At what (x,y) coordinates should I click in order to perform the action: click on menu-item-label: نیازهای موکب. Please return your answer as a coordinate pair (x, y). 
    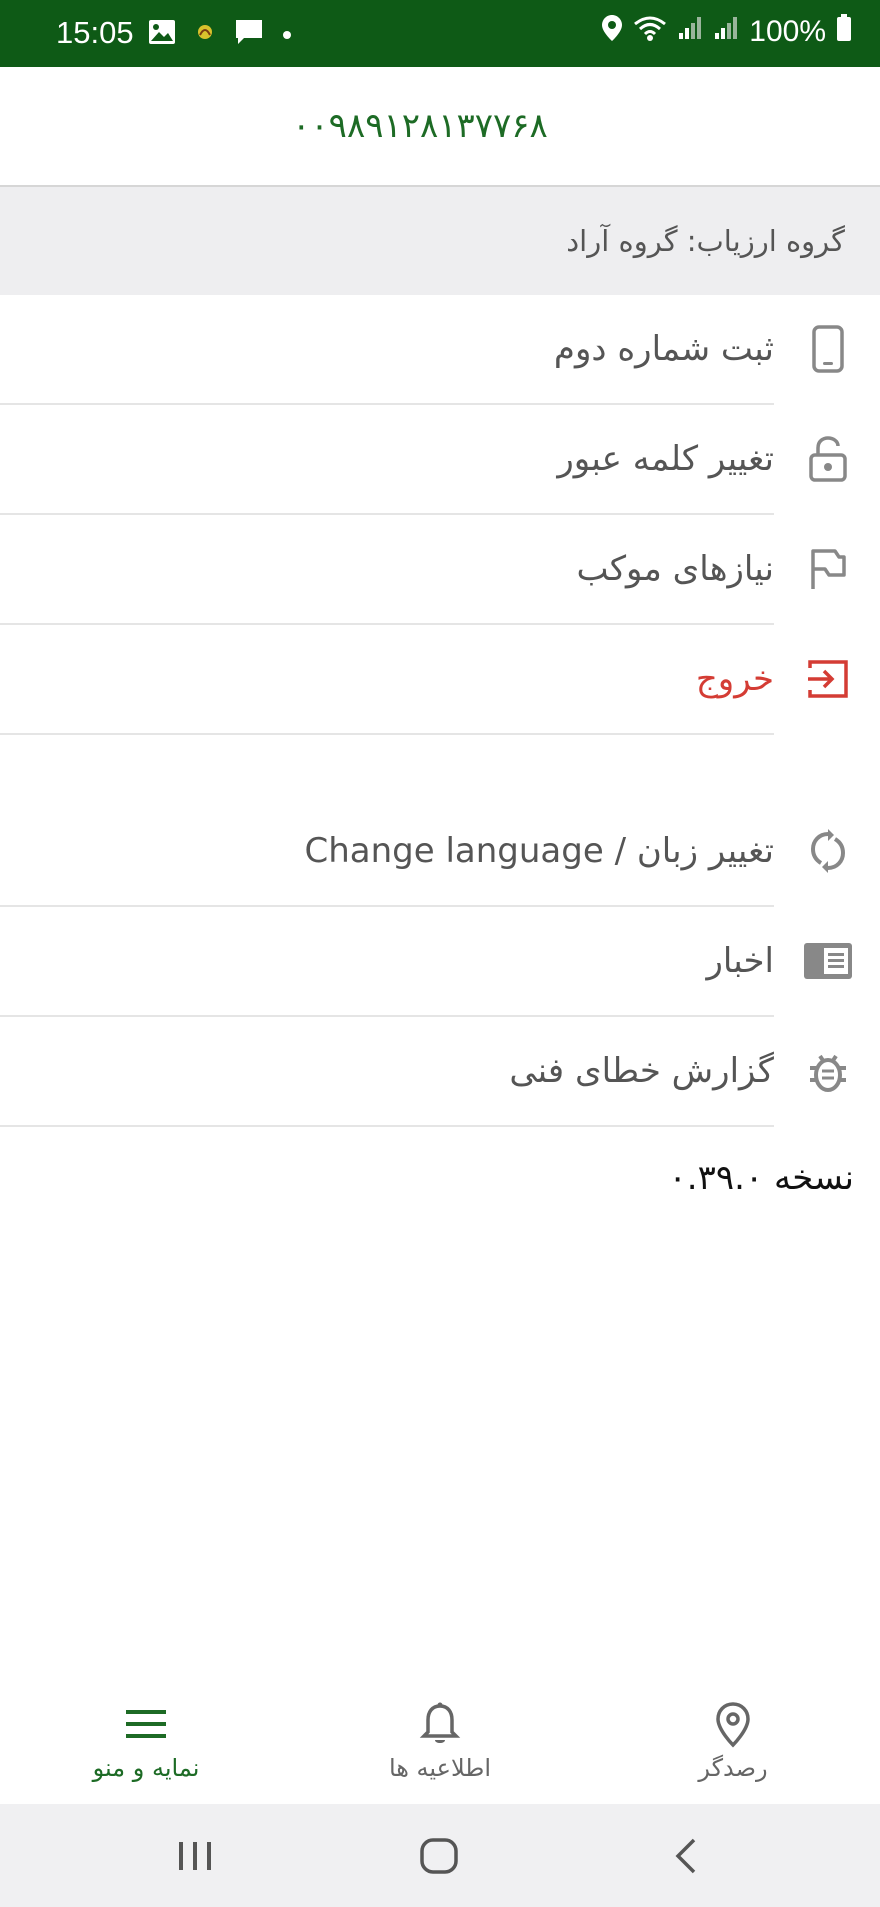
    Looking at the image, I should click on (675, 569).